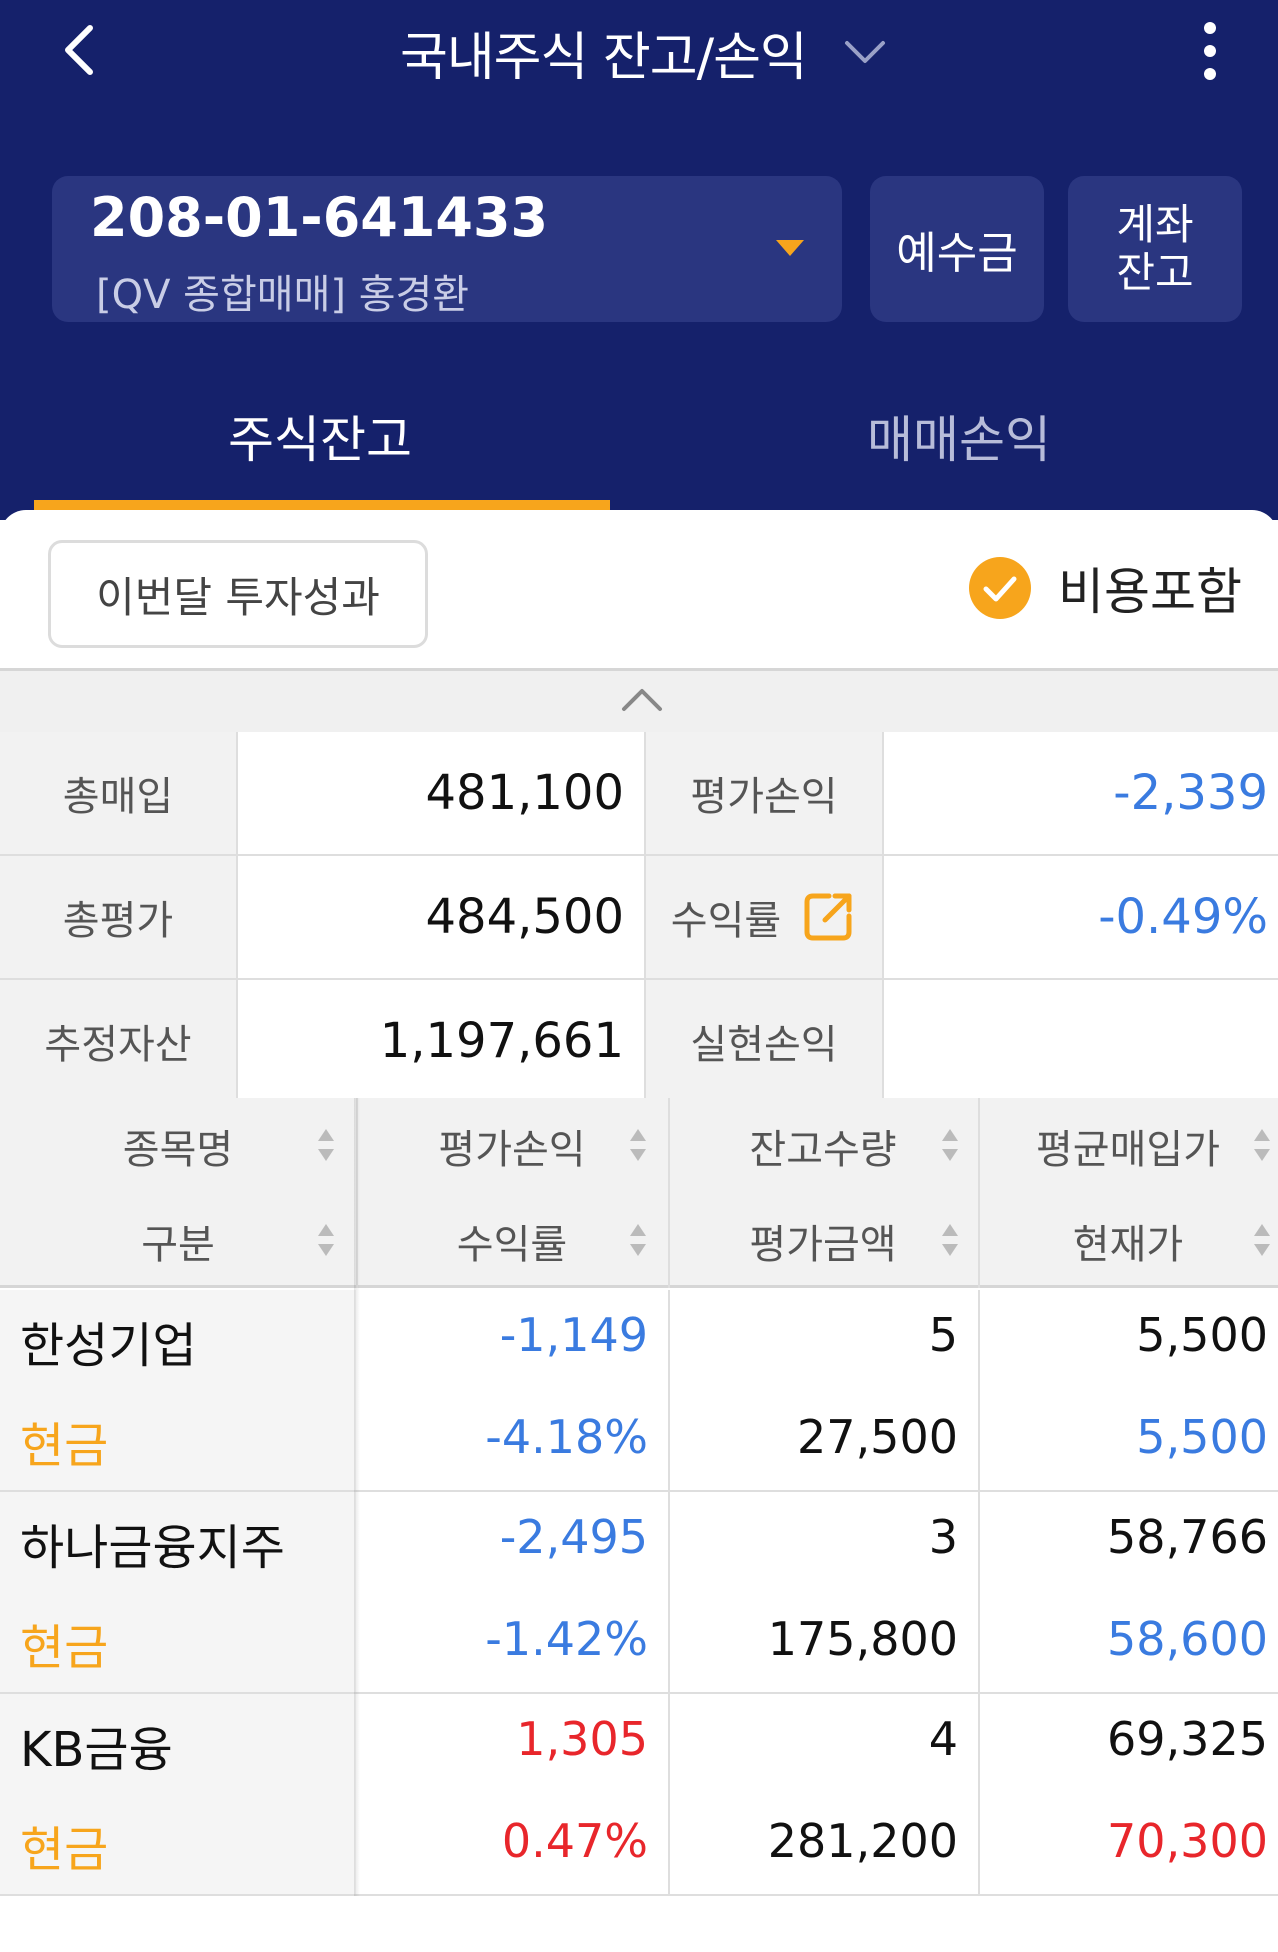 This screenshot has width=1278, height=1952. What do you see at coordinates (1155, 224) in the screenshot?
I see `account-balance-label-line1: 계좌` at bounding box center [1155, 224].